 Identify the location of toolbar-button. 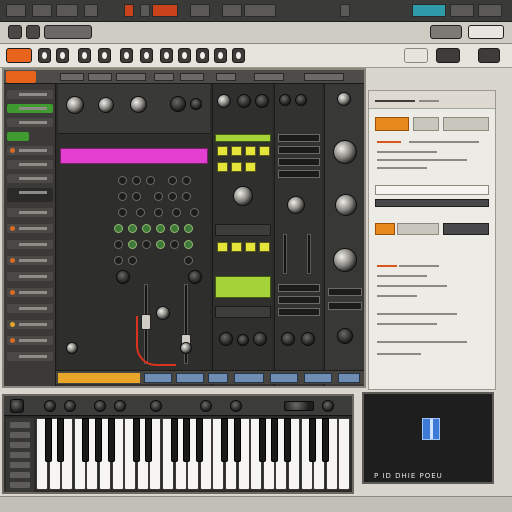
(33, 32).